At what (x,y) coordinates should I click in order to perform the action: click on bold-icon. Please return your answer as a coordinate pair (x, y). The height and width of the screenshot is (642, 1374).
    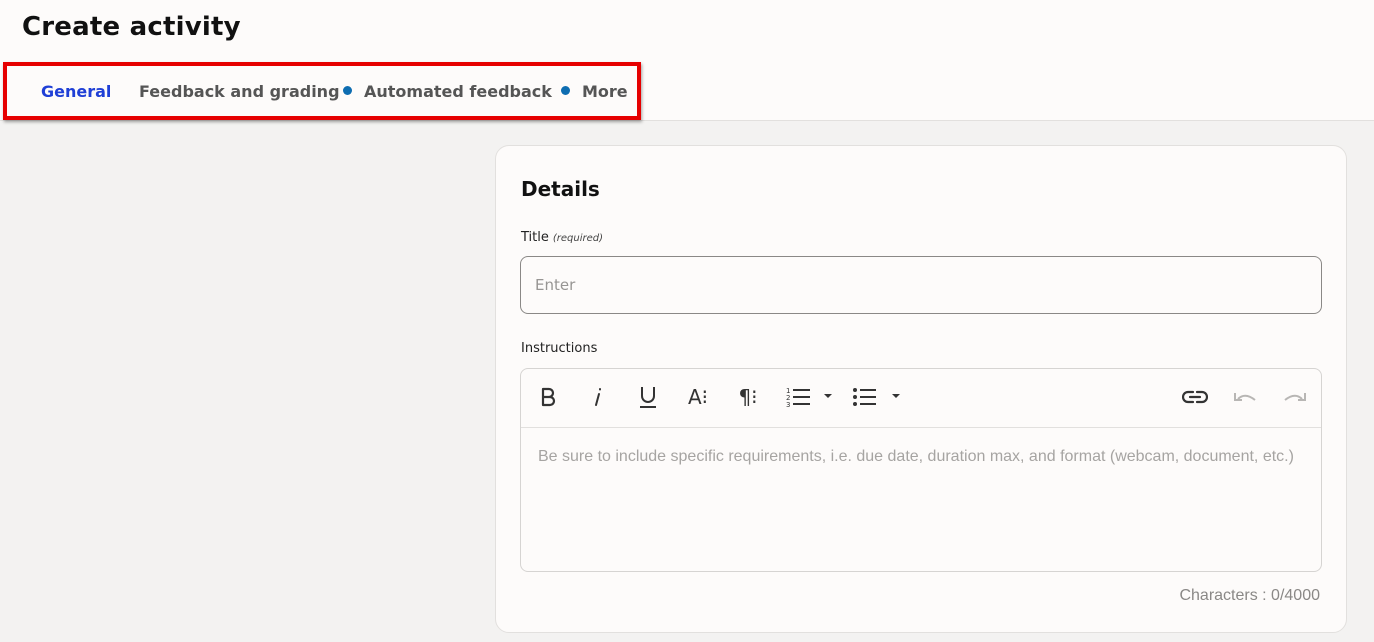
    Looking at the image, I should click on (548, 397).